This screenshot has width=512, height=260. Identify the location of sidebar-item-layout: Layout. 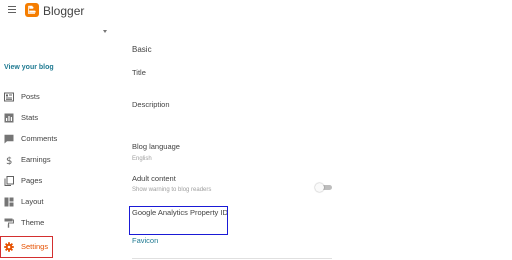
(54, 202).